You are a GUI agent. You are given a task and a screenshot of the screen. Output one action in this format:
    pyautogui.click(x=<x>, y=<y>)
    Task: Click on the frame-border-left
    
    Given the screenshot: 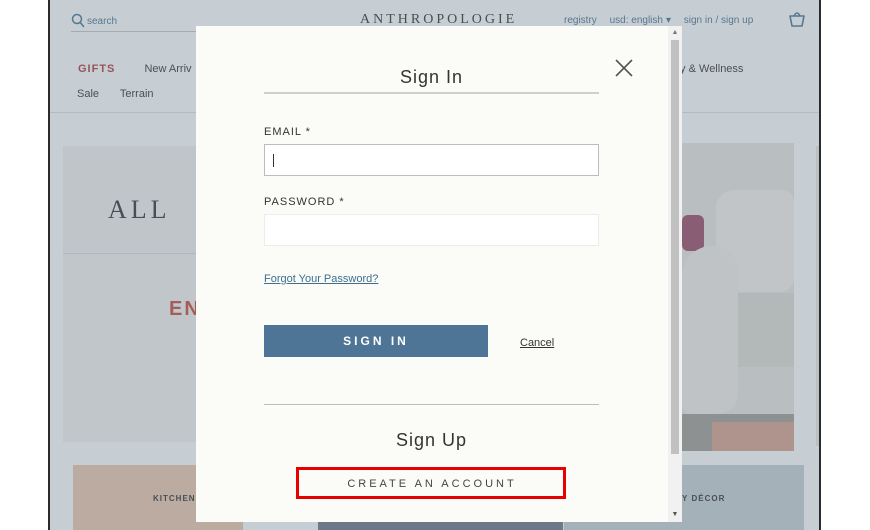 What is the action you would take?
    pyautogui.click(x=49, y=265)
    